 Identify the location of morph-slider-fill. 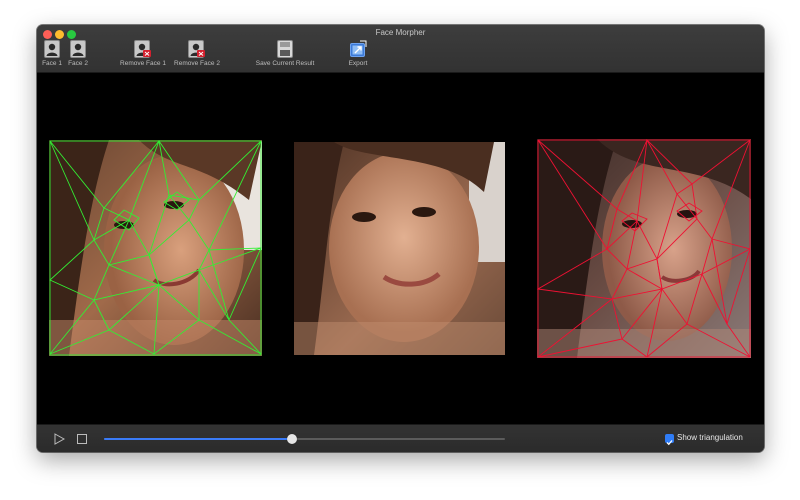
(198, 439).